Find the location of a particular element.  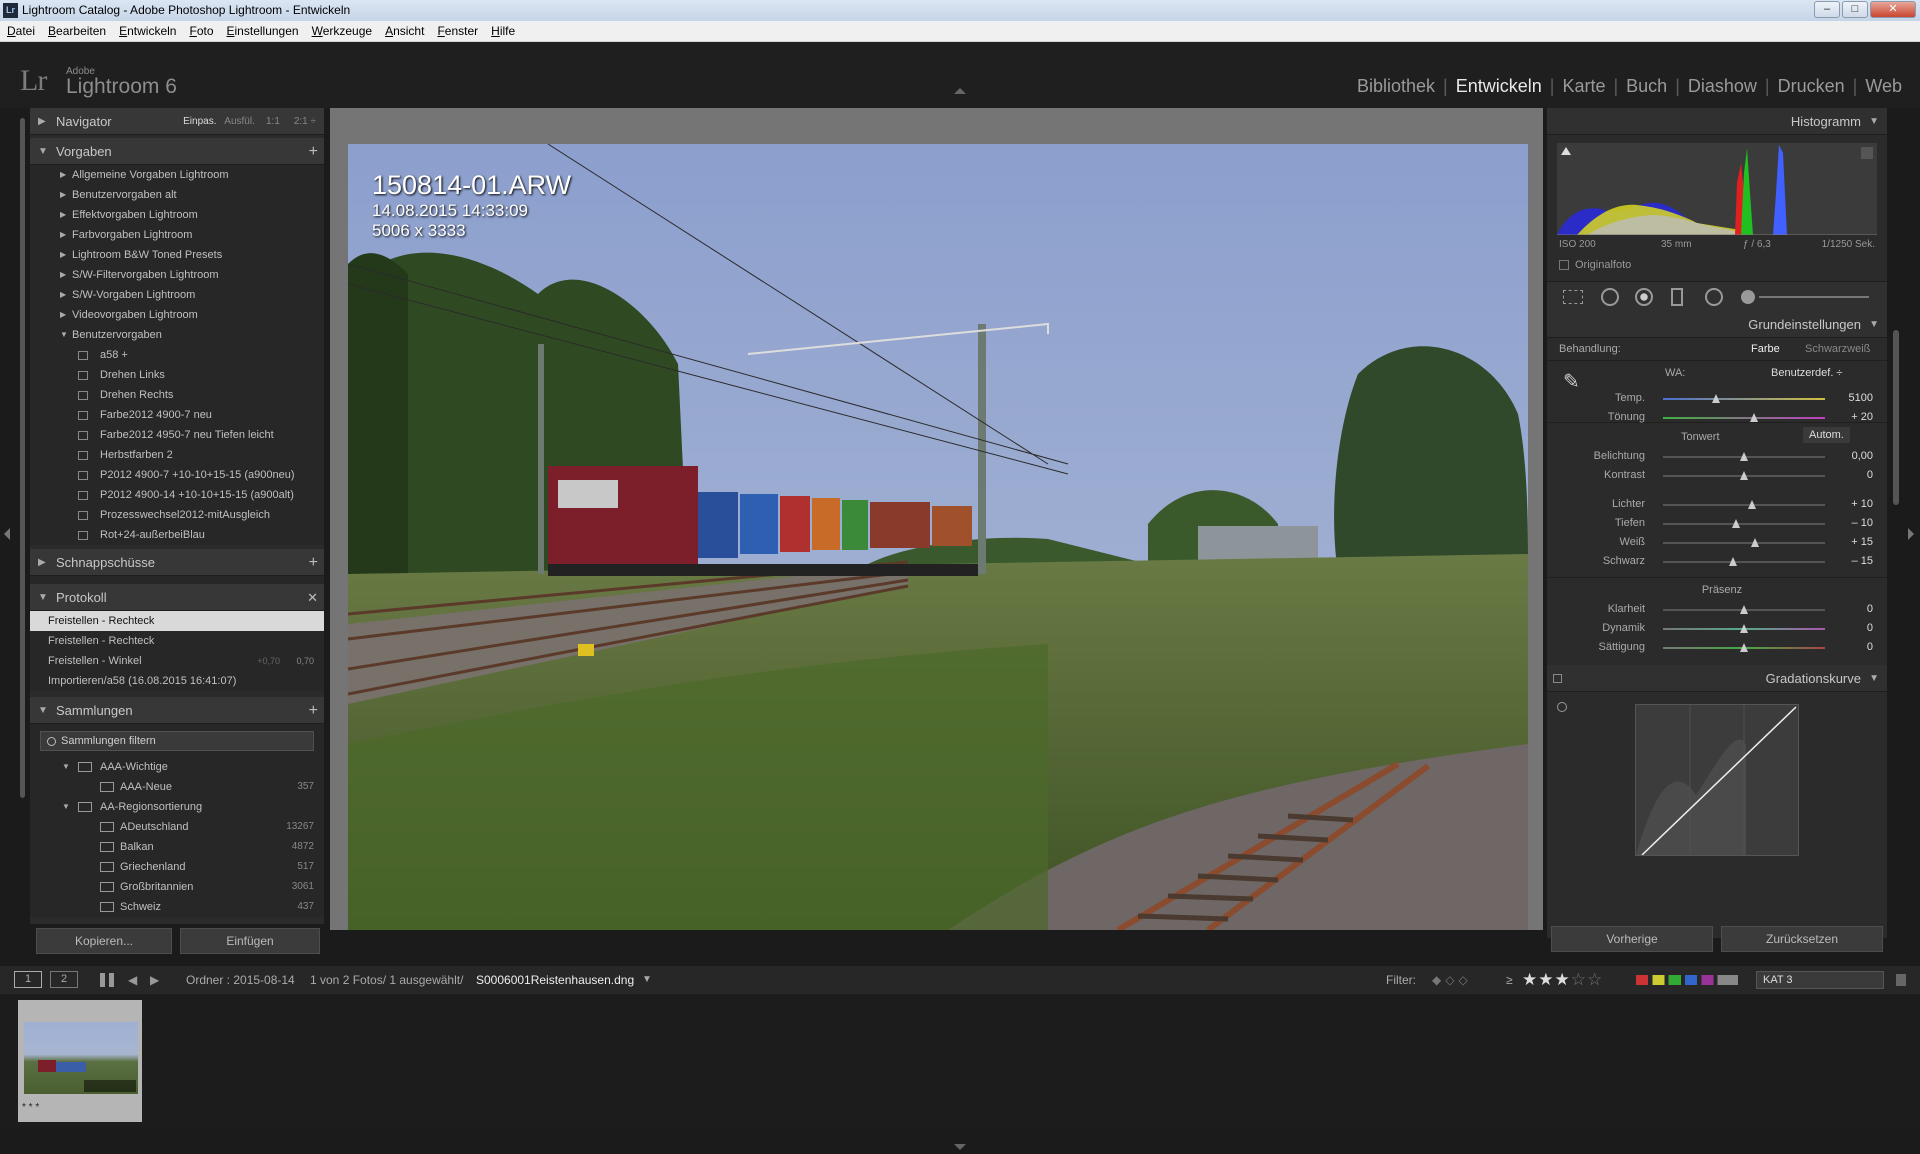

preset-folder: ▶ Videovorgaben Lightroom is located at coordinates (177, 315).